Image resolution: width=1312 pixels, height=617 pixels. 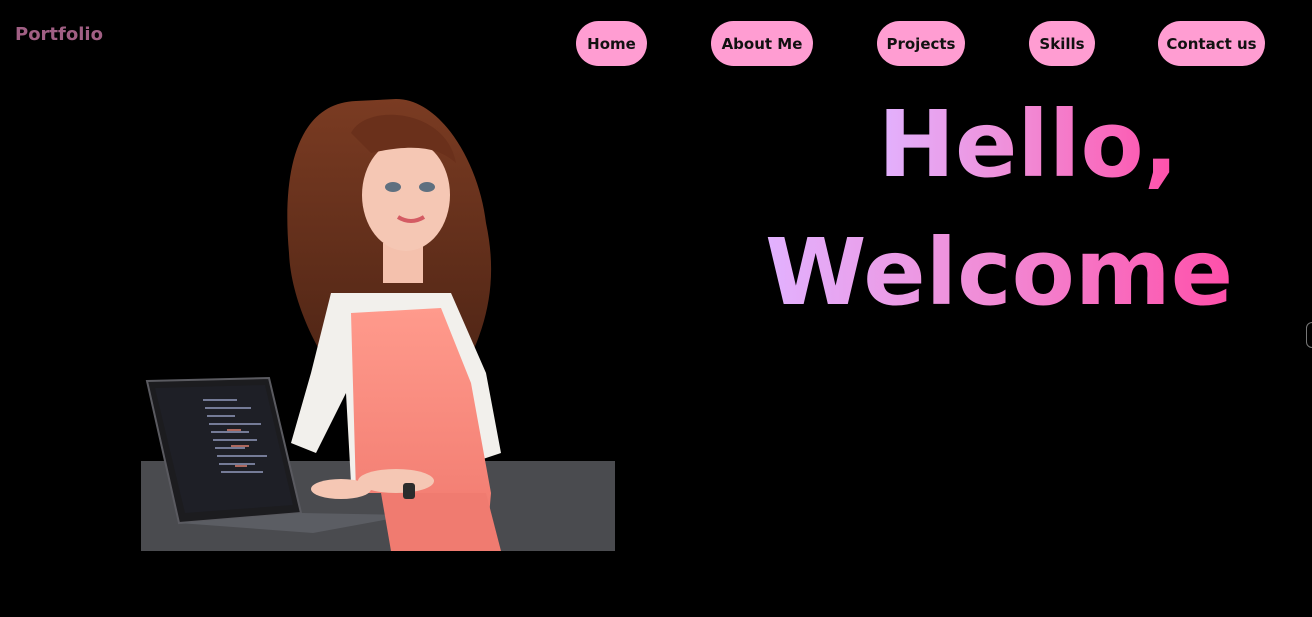 I want to click on nav-skills-button: Skills, so click(x=1062, y=43).